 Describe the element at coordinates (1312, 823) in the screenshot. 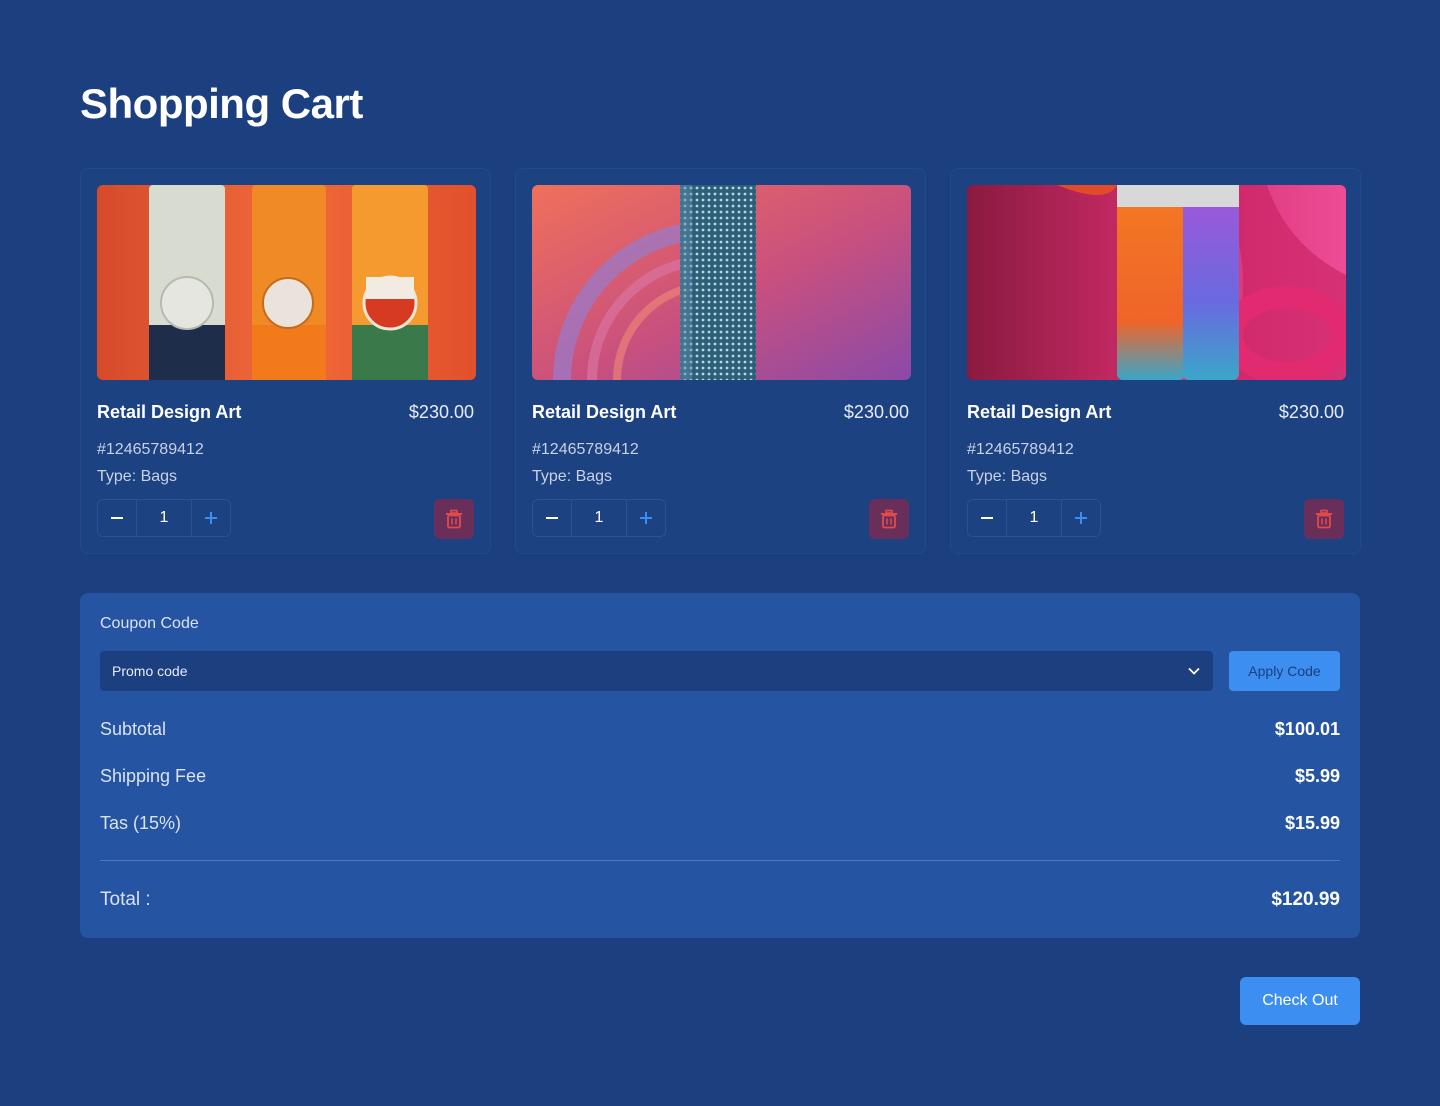

I see `tax-value: $15.99` at that location.